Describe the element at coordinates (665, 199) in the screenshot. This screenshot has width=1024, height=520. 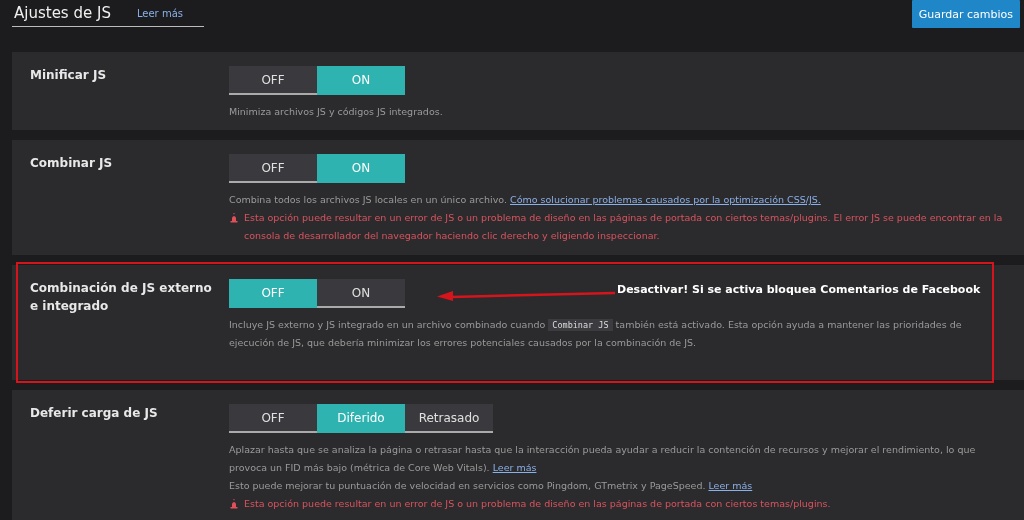
I see `help-link: Cómo solucionar problemas causados por la optimización CSS/JS.` at that location.